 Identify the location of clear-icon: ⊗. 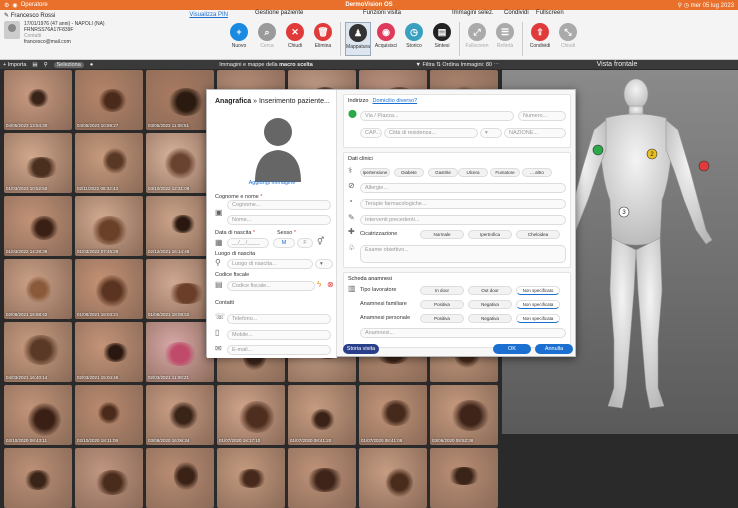
(330, 284).